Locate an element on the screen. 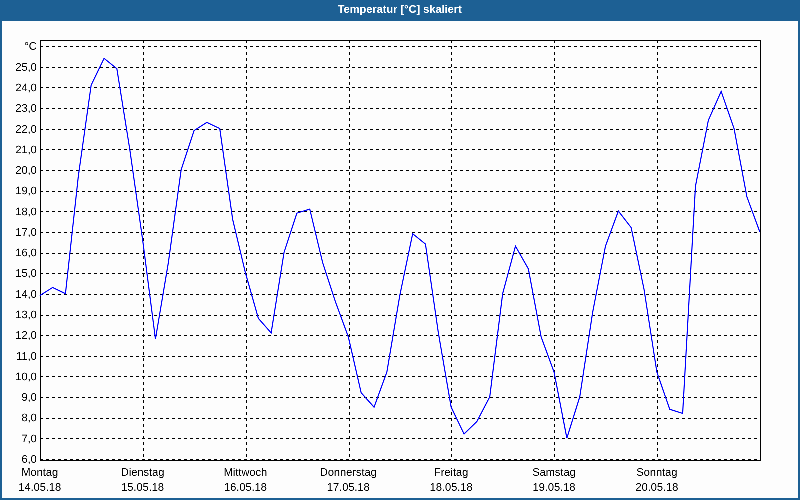 This screenshot has height=500, width=800. y-axis-label: 20,0 is located at coordinates (26, 171).